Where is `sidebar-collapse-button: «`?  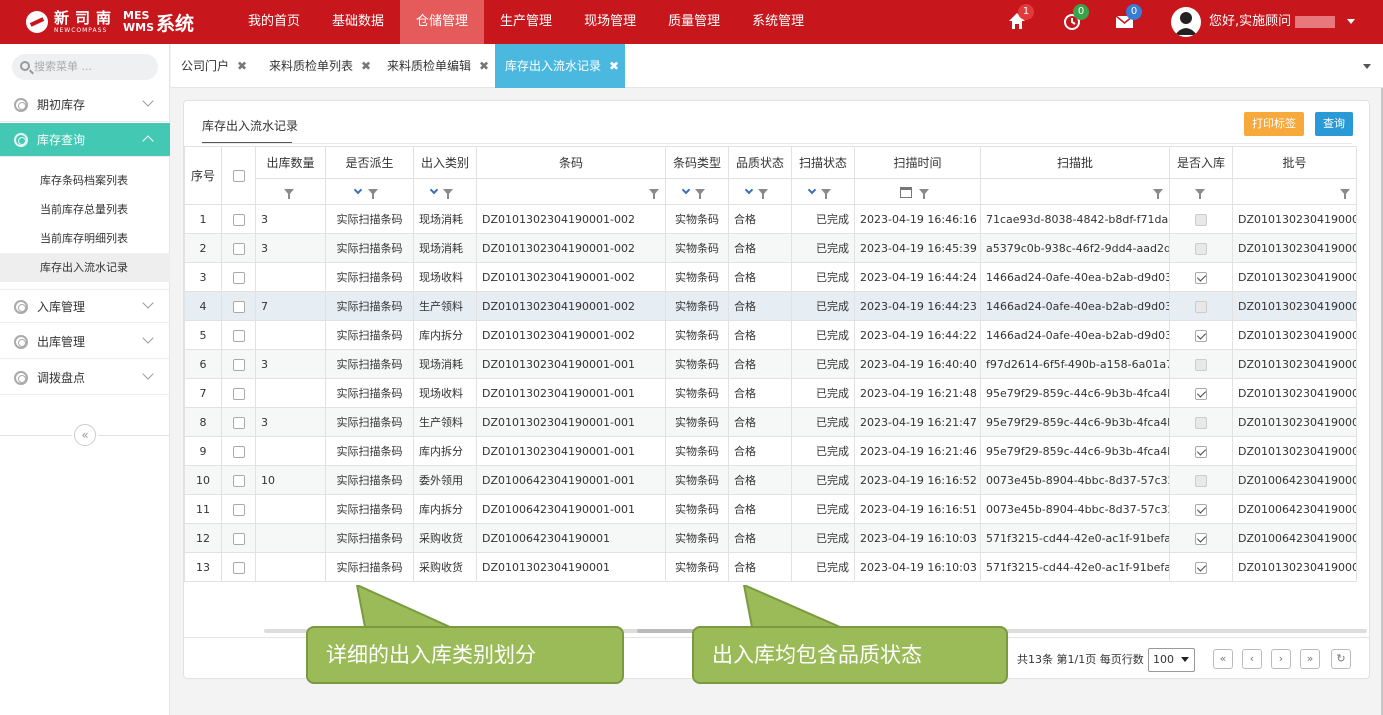
sidebar-collapse-button: « is located at coordinates (85, 435).